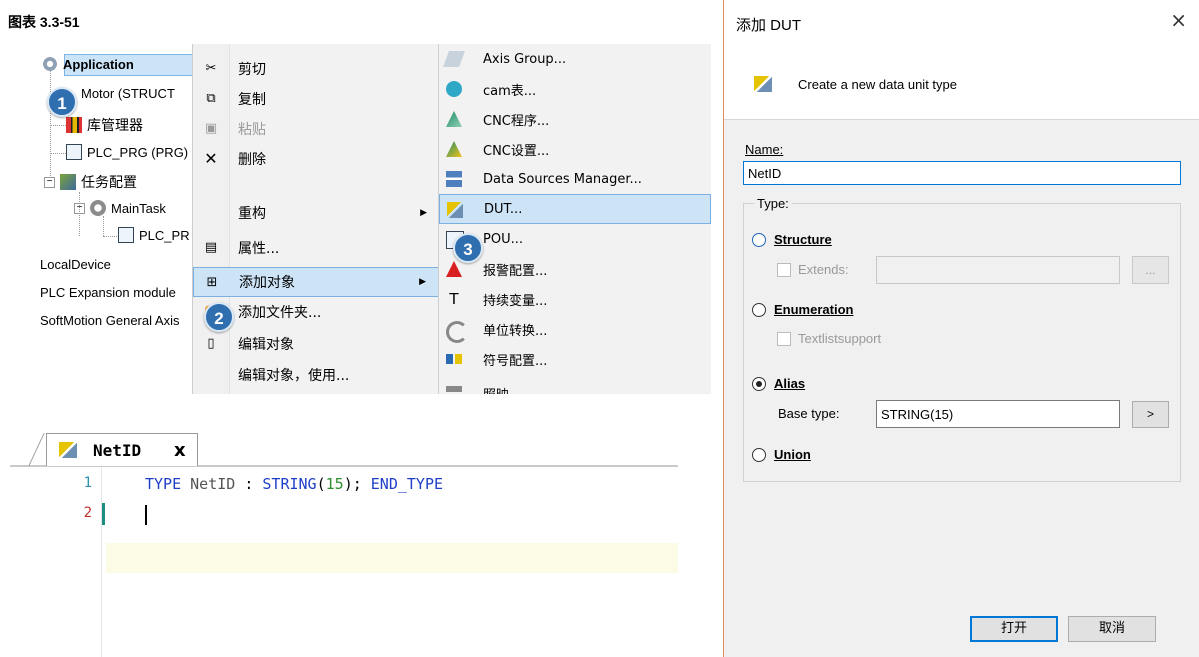 This screenshot has width=1199, height=657. What do you see at coordinates (803, 239) in the screenshot?
I see `structure-label: Structure` at bounding box center [803, 239].